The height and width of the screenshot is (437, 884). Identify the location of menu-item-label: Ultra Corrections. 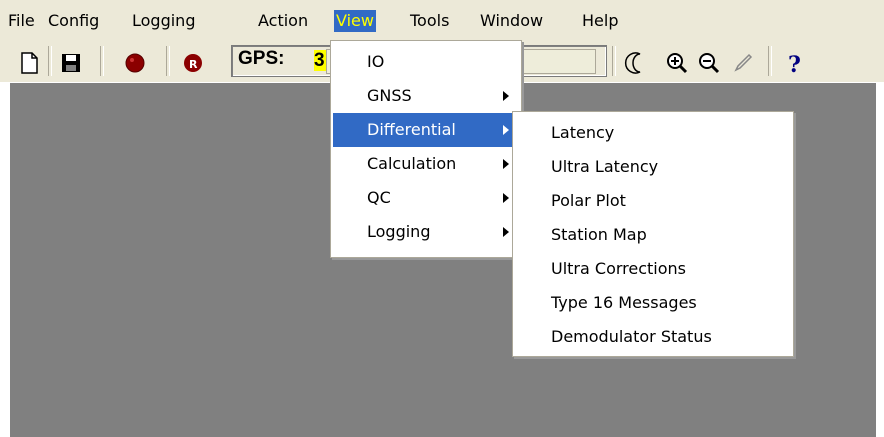
(619, 268).